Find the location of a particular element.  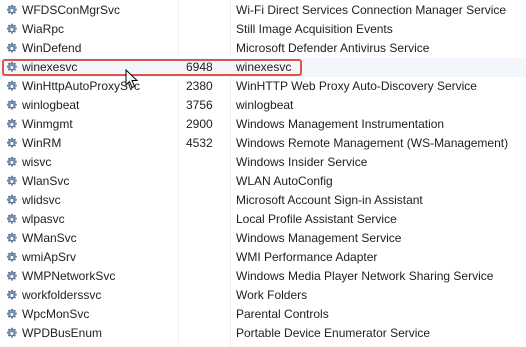

service-description: Still Image Acquisition Events is located at coordinates (314, 29).